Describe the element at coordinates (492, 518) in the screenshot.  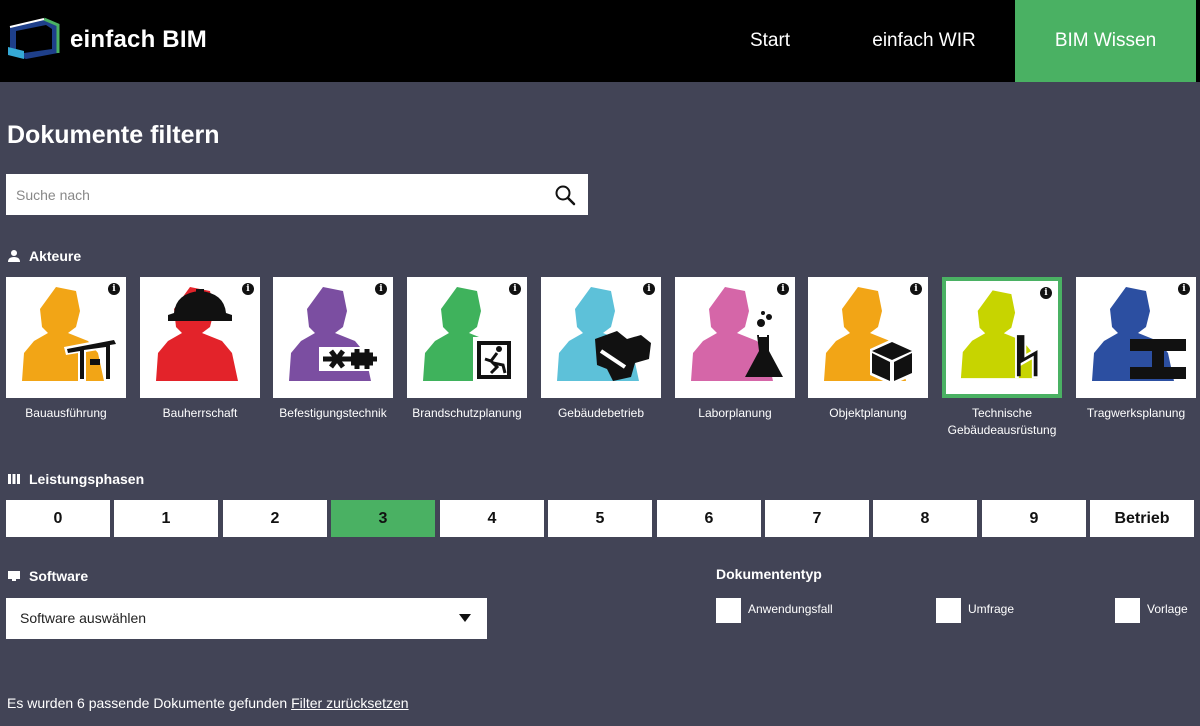
I see `phase-button-4: 4` at that location.